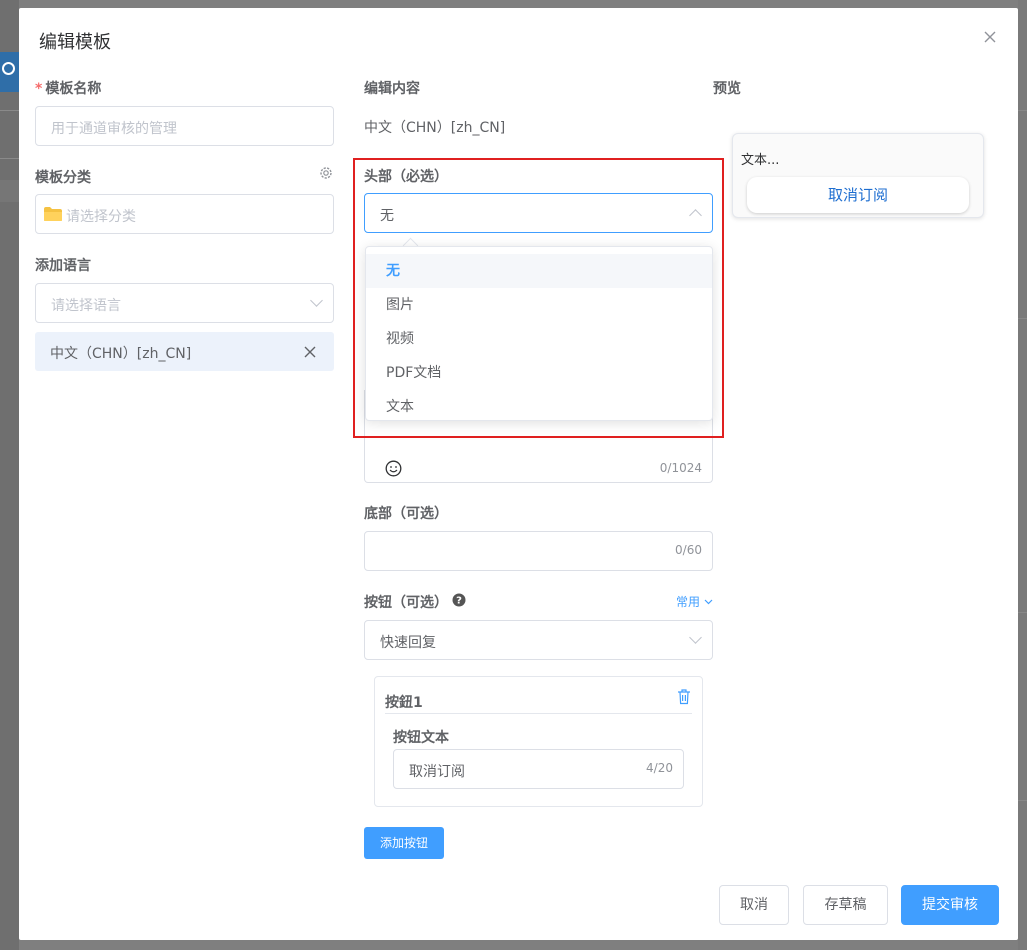 The width and height of the screenshot is (1027, 950). Describe the element at coordinates (754, 905) in the screenshot. I see `cancel-button: 取消` at that location.